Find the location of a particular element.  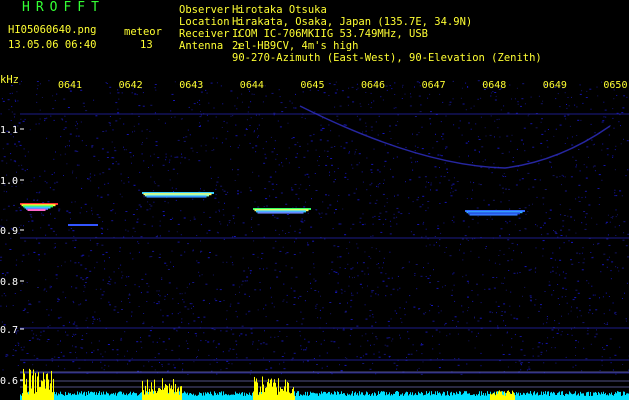

time-tick-0650: 0650 is located at coordinates (615, 85).